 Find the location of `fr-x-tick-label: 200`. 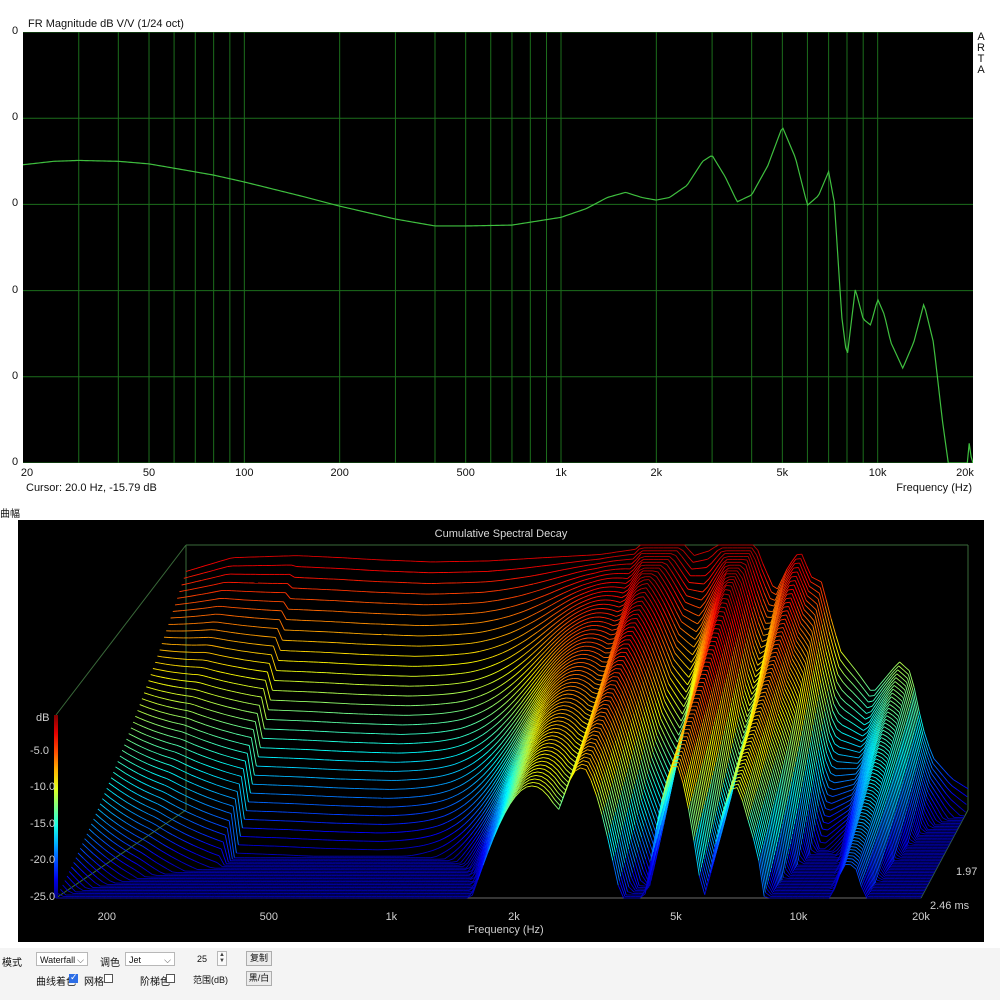

fr-x-tick-label: 200 is located at coordinates (339, 473).